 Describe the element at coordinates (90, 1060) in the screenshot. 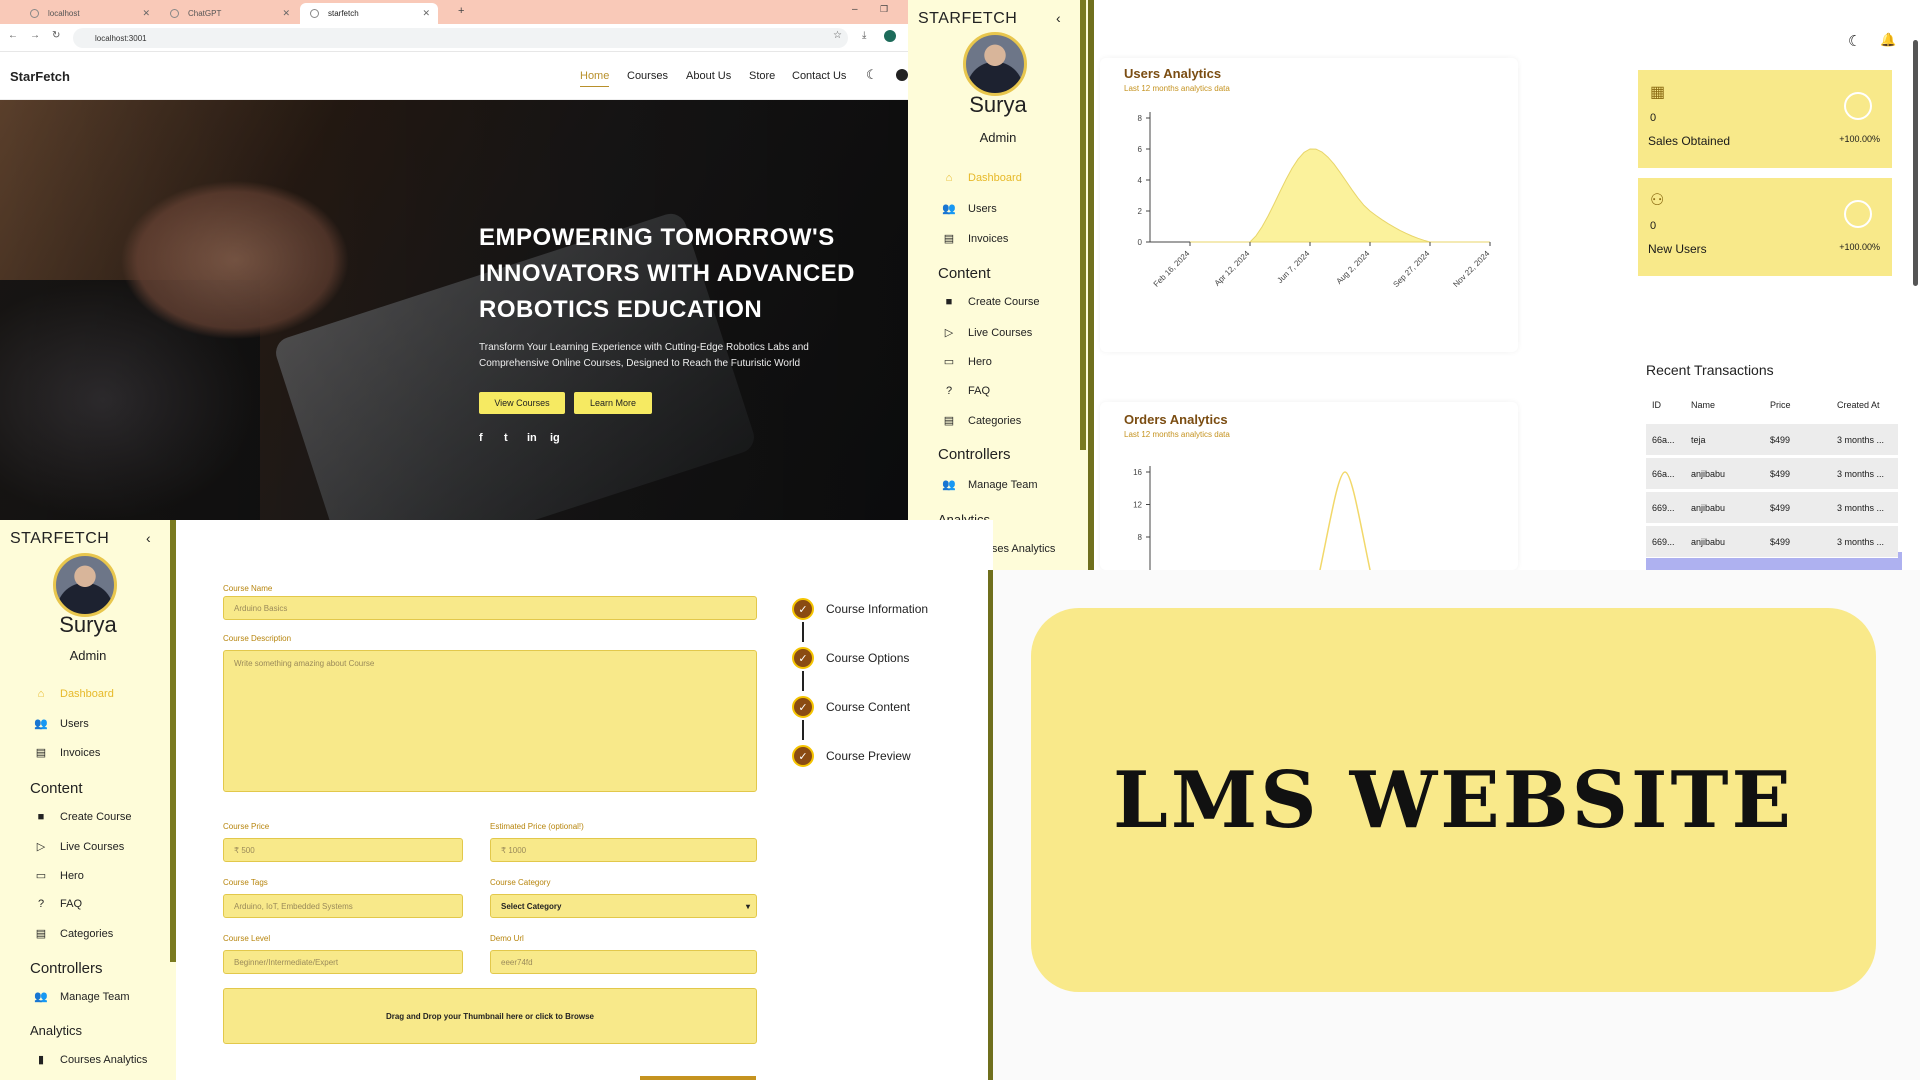

I see `sidebar-item-courses-analytics: ▮Courses Analytics` at that location.